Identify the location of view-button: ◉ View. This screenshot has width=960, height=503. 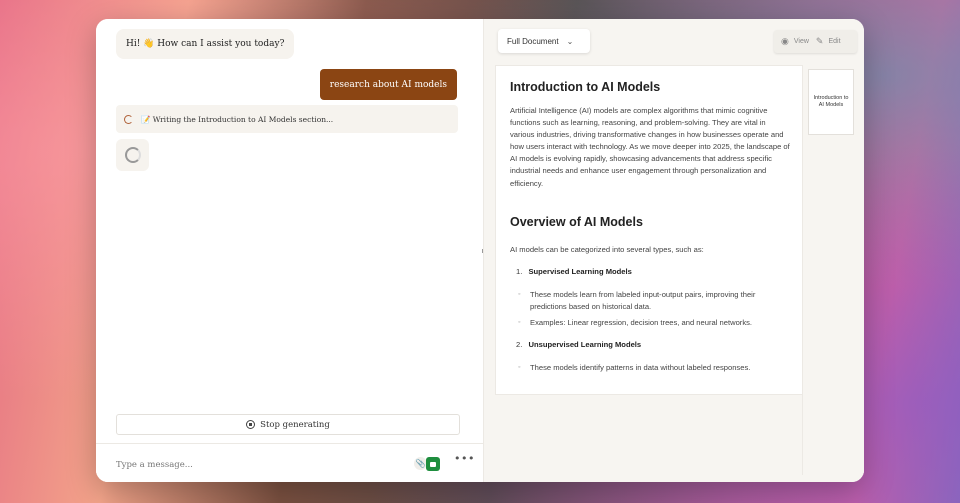
(795, 41).